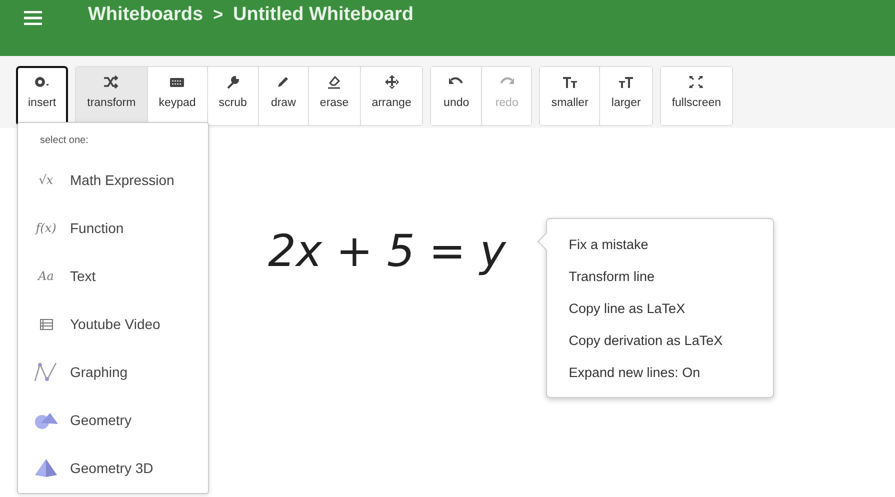 The image size is (895, 497). What do you see at coordinates (46, 324) in the screenshot?
I see `film-icon` at bounding box center [46, 324].